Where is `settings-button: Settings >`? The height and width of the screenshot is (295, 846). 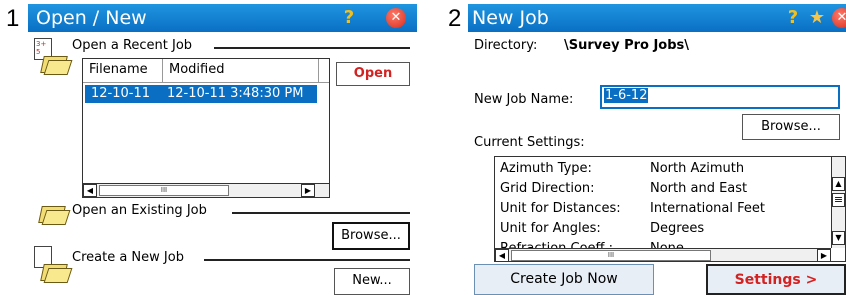
settings-button: Settings > is located at coordinates (776, 279).